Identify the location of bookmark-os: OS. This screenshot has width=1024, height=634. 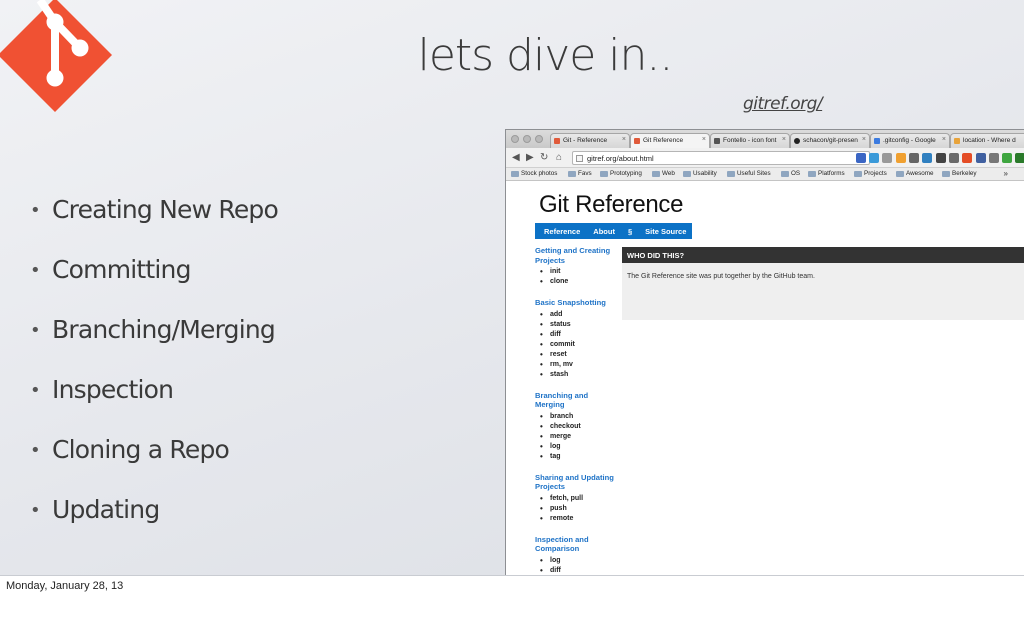
(790, 173).